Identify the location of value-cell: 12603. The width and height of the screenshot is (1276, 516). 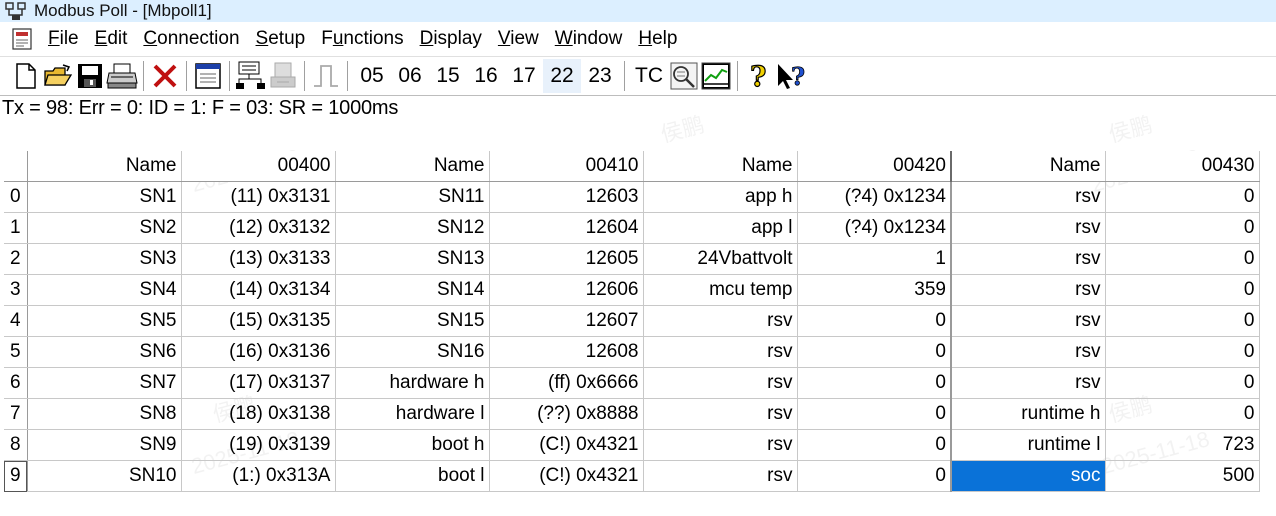
(566, 197).